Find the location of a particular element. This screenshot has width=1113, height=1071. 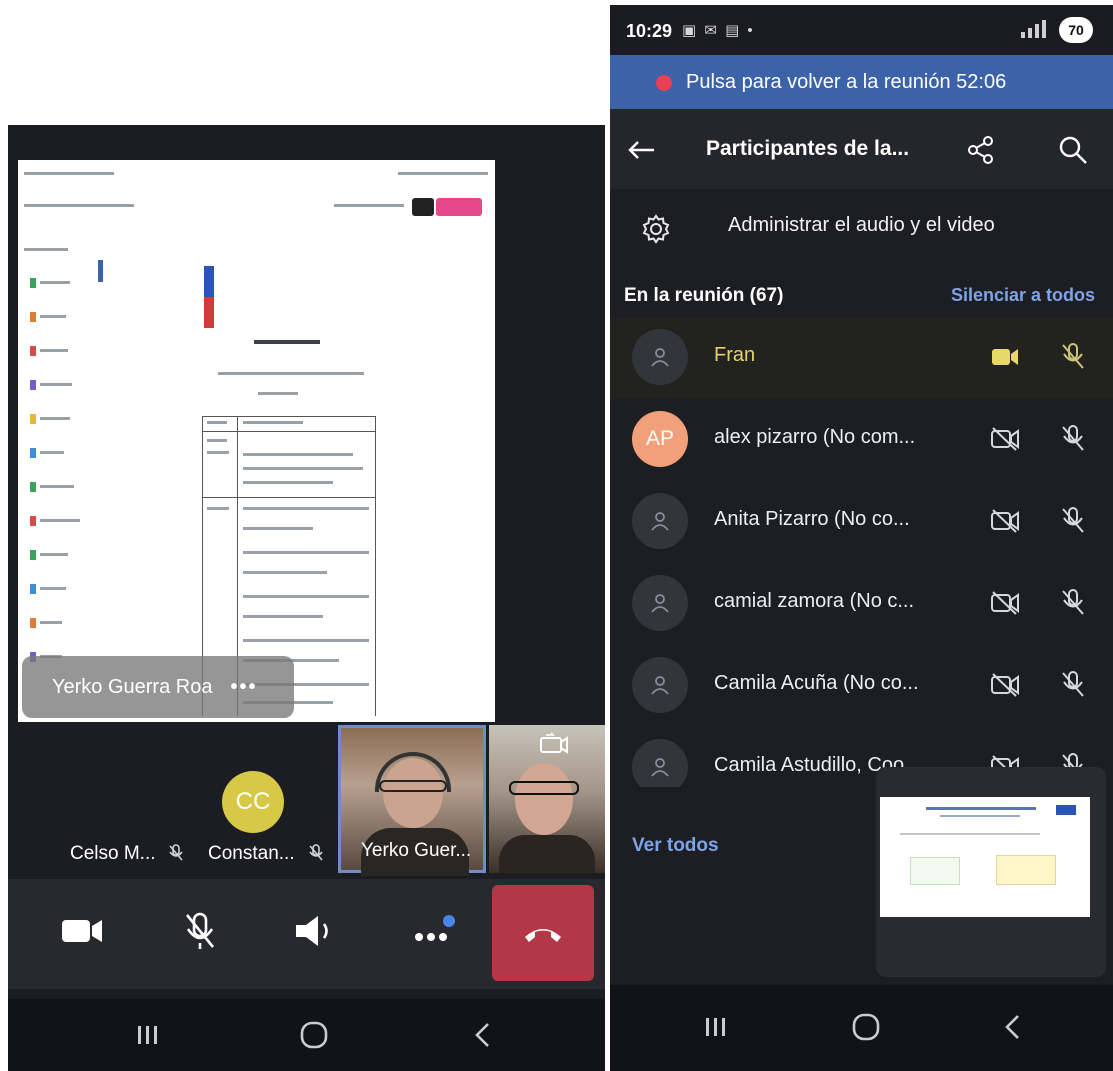

picture-in-picture-window is located at coordinates (991, 872).